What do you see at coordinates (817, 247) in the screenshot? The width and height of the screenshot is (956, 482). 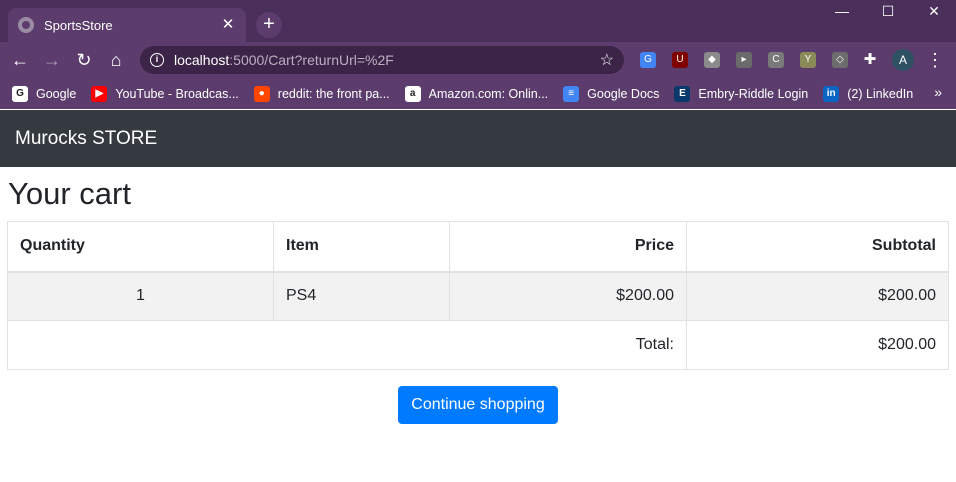 I see `header-subtotal: Subtotal` at bounding box center [817, 247].